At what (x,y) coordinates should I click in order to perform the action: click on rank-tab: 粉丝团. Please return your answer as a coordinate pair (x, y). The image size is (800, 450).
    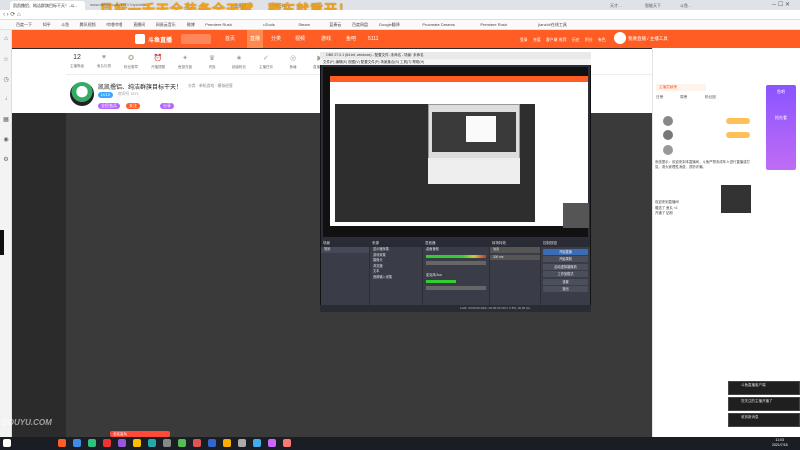
    Looking at the image, I should click on (717, 97).